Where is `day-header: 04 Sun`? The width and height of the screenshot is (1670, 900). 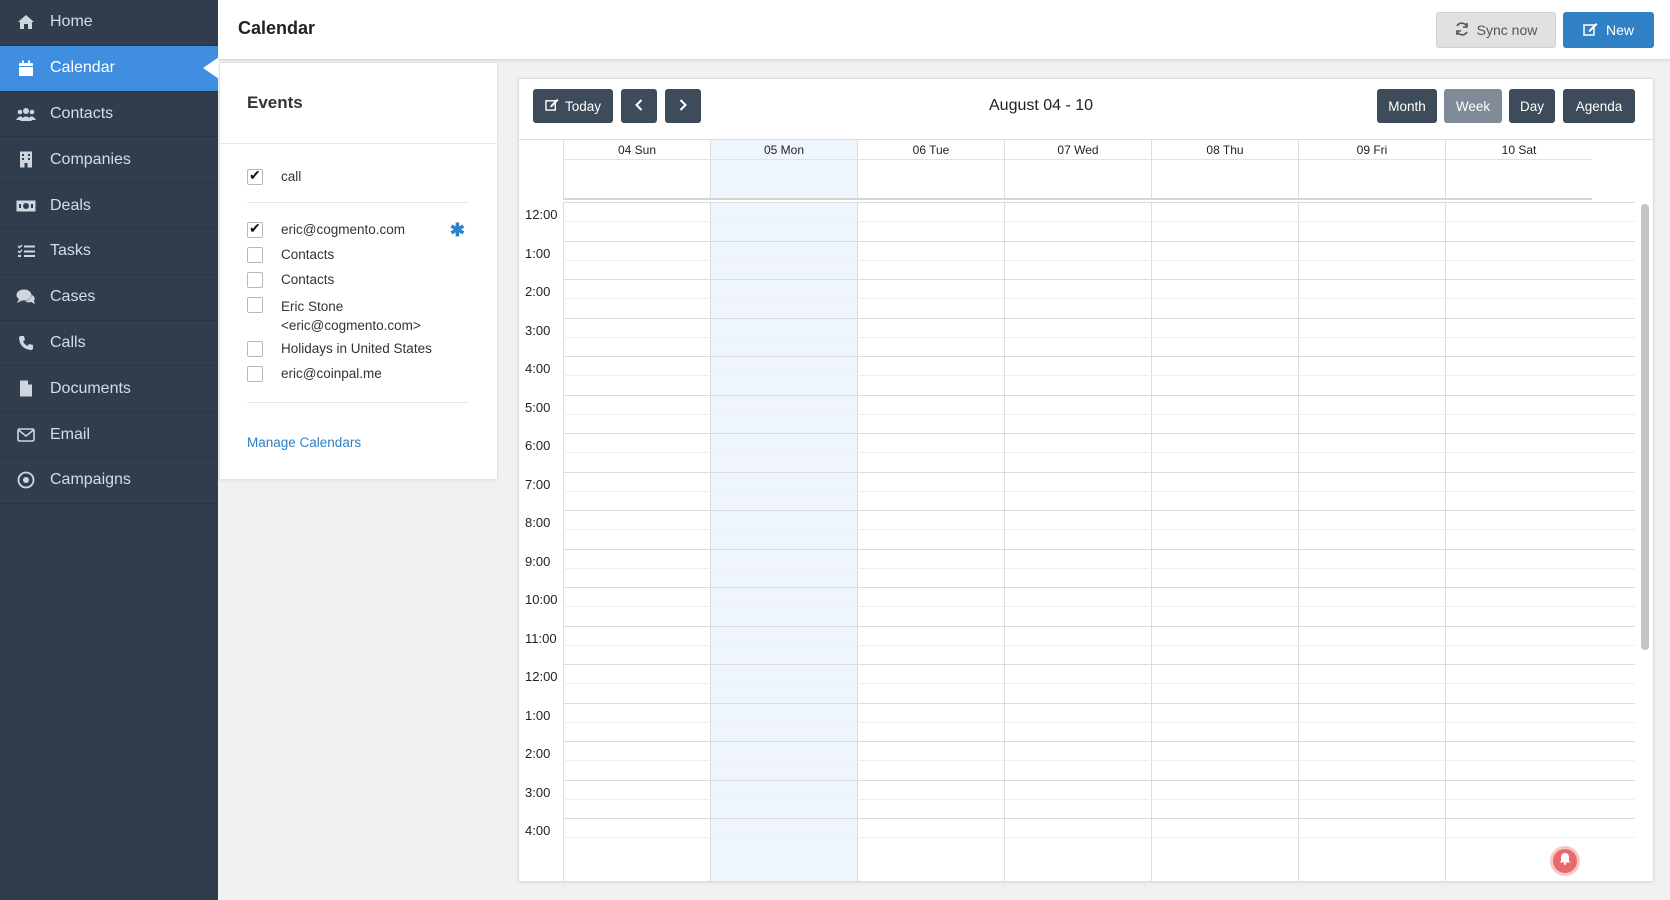
day-header: 04 Sun is located at coordinates (636, 150).